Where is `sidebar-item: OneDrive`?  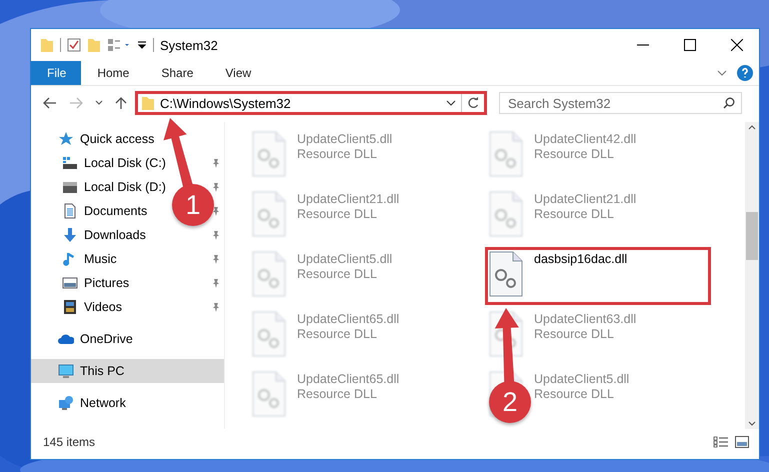
sidebar-item: OneDrive is located at coordinates (84, 339).